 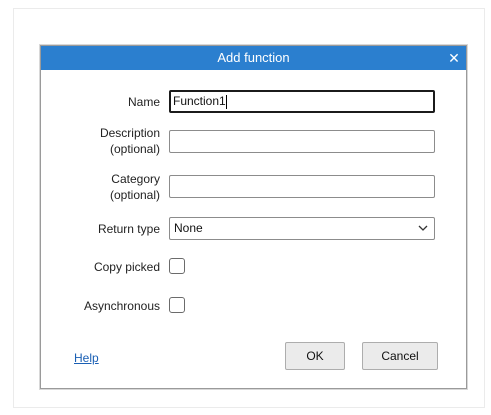 I want to click on category-label-line2: (optional), so click(x=134, y=195).